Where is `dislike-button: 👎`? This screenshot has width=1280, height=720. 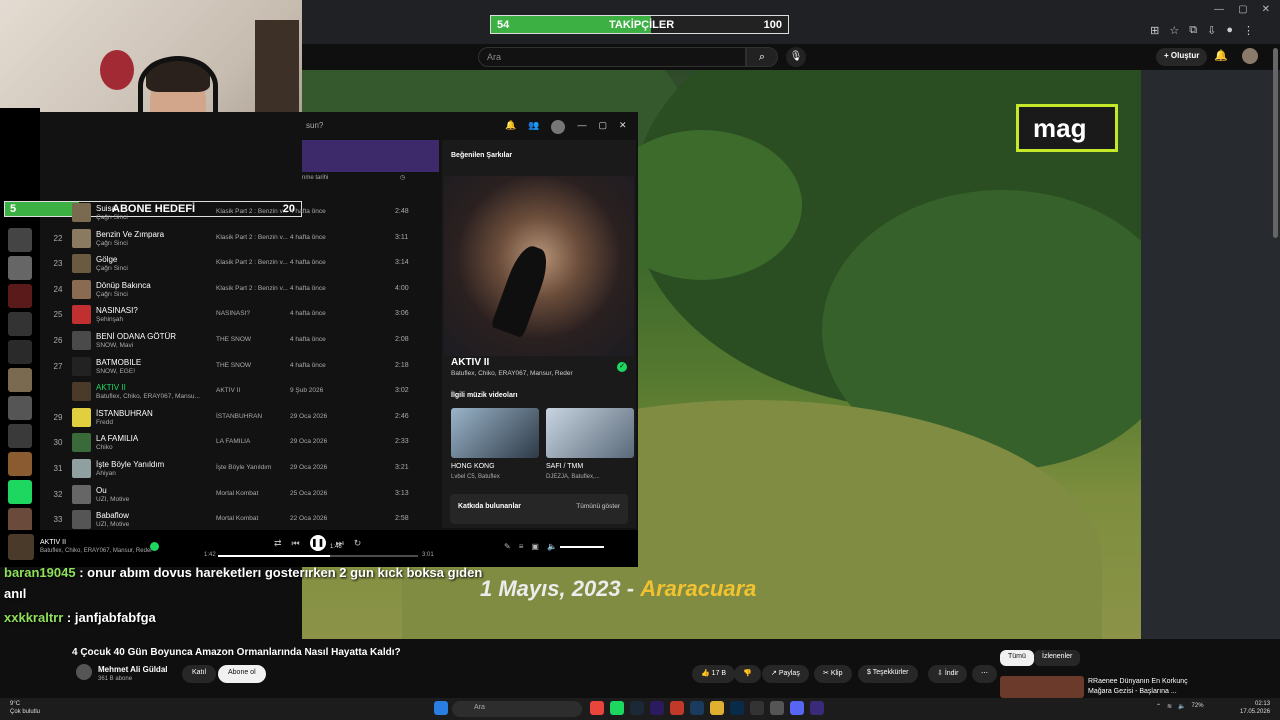 dislike-button: 👎 is located at coordinates (747, 674).